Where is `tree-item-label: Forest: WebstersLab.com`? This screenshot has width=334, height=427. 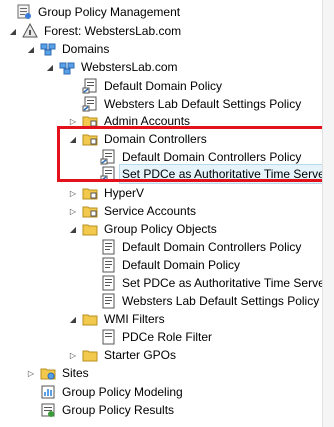
tree-item-label: Forest: WebstersLab.com is located at coordinates (113, 31).